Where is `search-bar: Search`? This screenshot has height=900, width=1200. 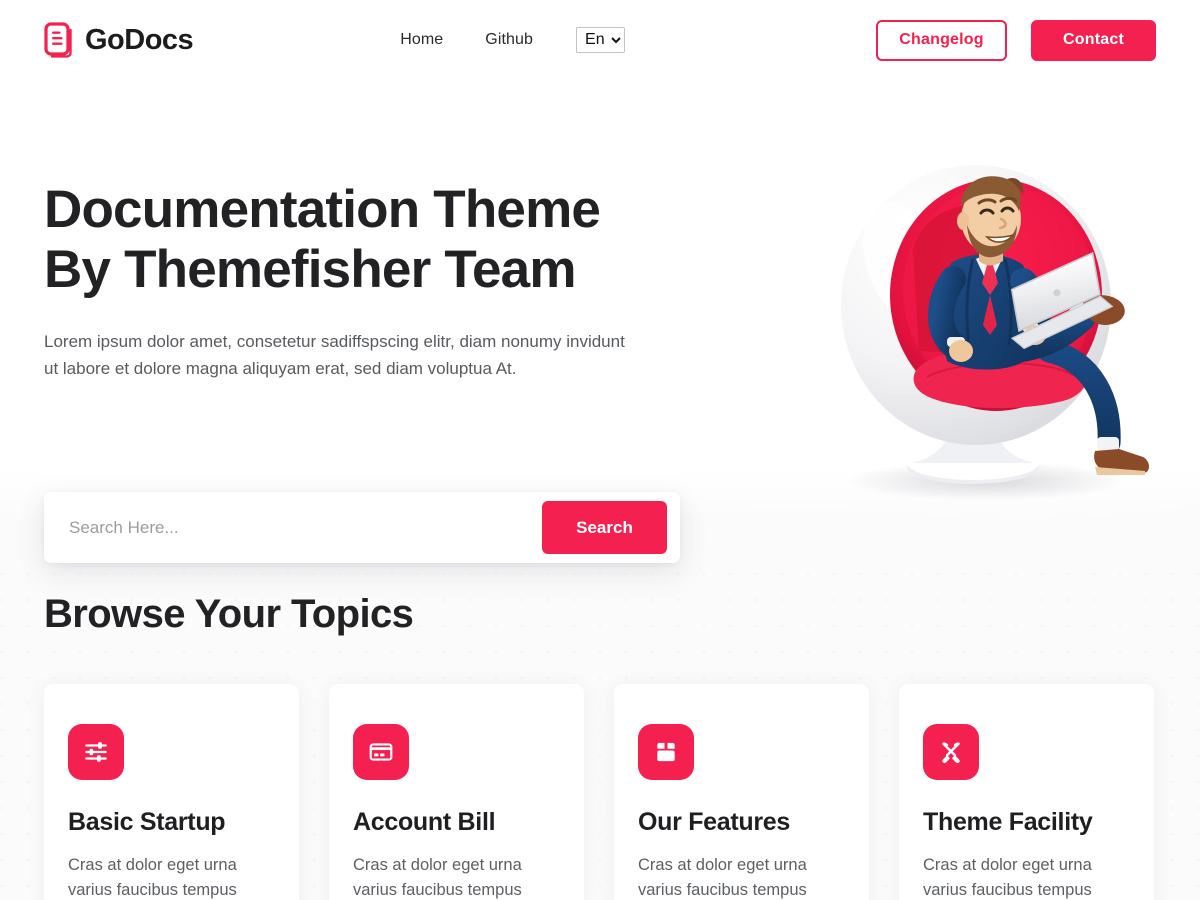
search-bar: Search is located at coordinates (362, 527).